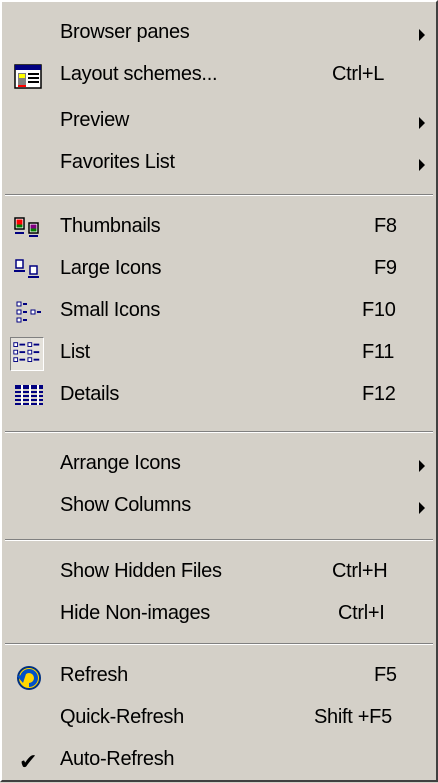 This screenshot has width=438, height=783. Describe the element at coordinates (361, 613) in the screenshot. I see `menu-item-shortcut: Ctrl+I` at that location.